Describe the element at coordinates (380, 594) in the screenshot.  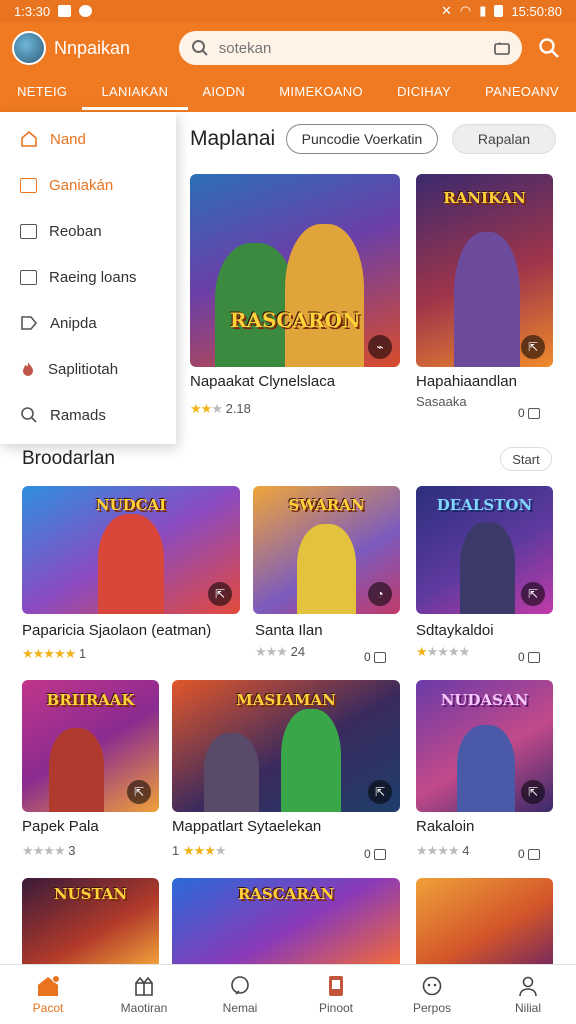
I see `expand-icon: ◔` at that location.